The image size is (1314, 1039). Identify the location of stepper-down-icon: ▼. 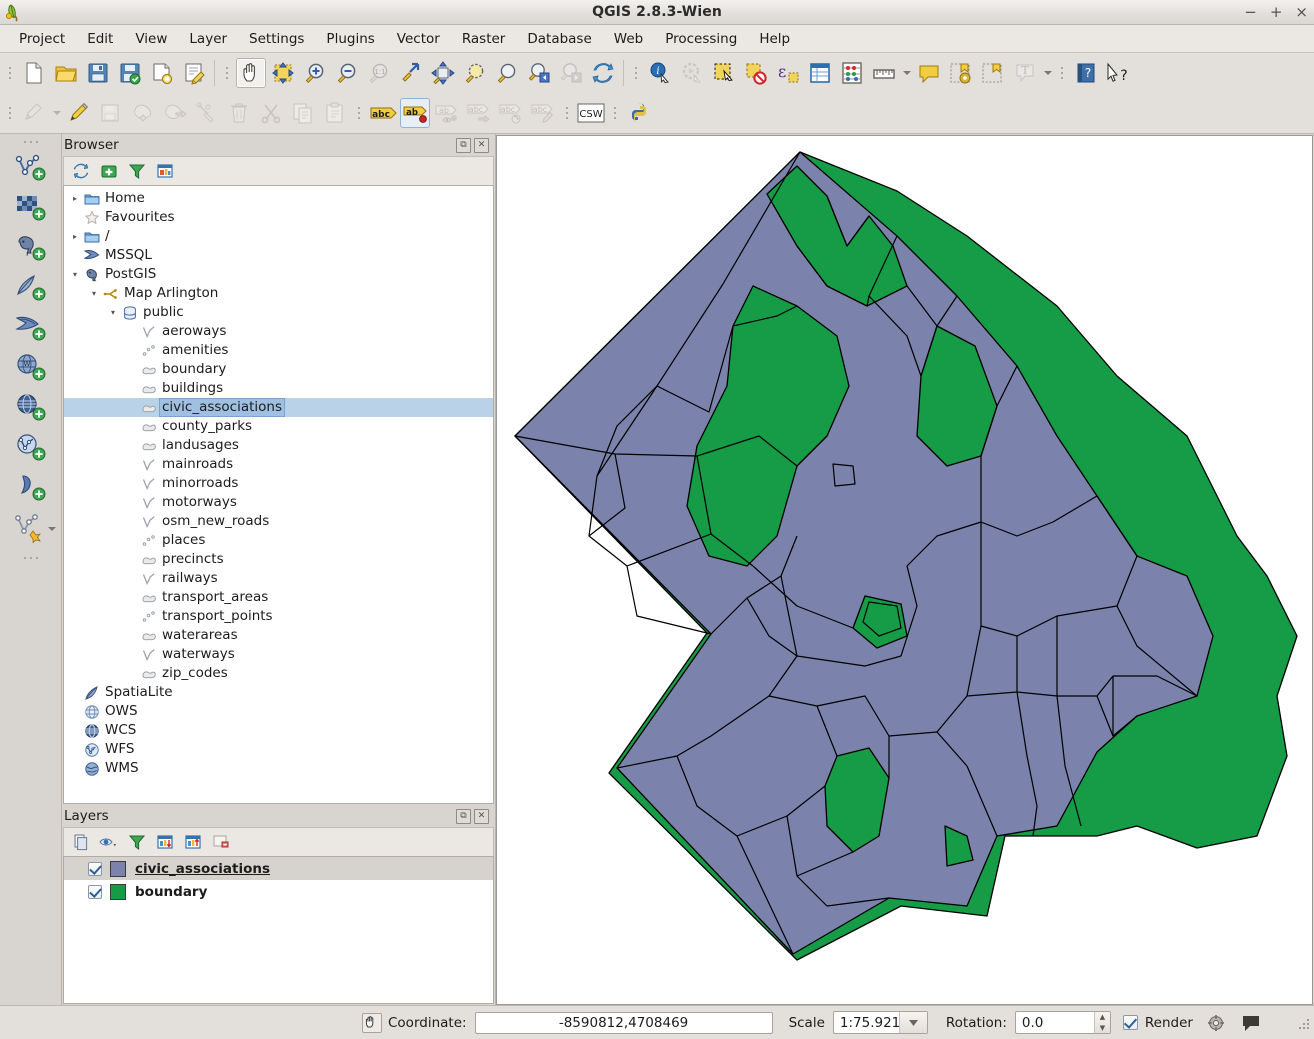
(1102, 1028).